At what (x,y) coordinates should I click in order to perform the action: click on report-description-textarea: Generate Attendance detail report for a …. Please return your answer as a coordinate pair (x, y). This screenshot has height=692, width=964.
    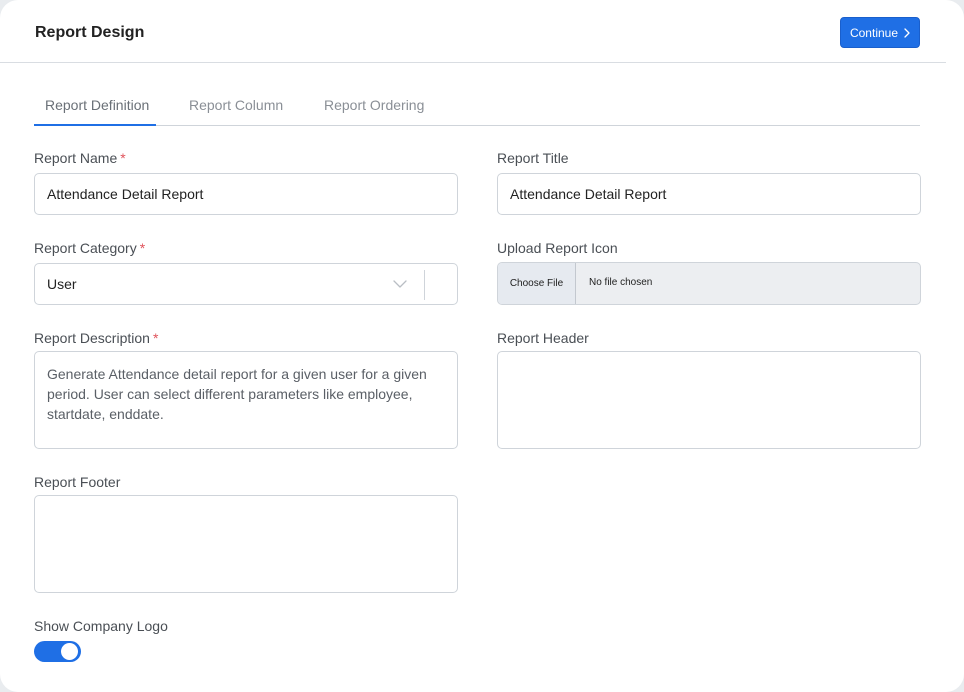
    Looking at the image, I should click on (246, 400).